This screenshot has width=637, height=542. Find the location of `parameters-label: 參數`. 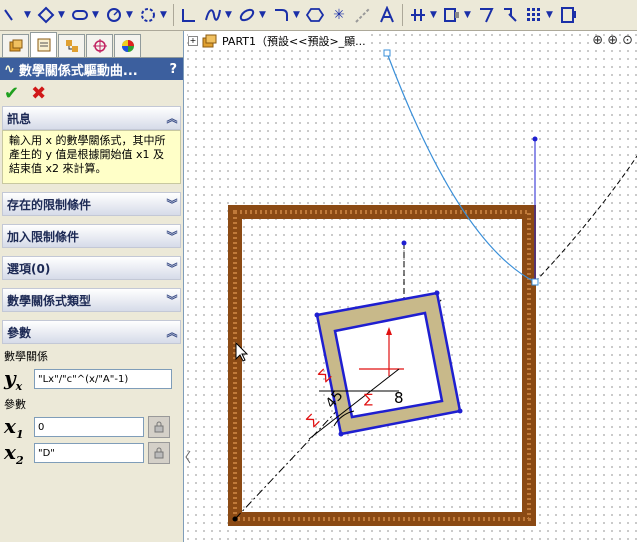

parameters-label: 參數 is located at coordinates (15, 404).